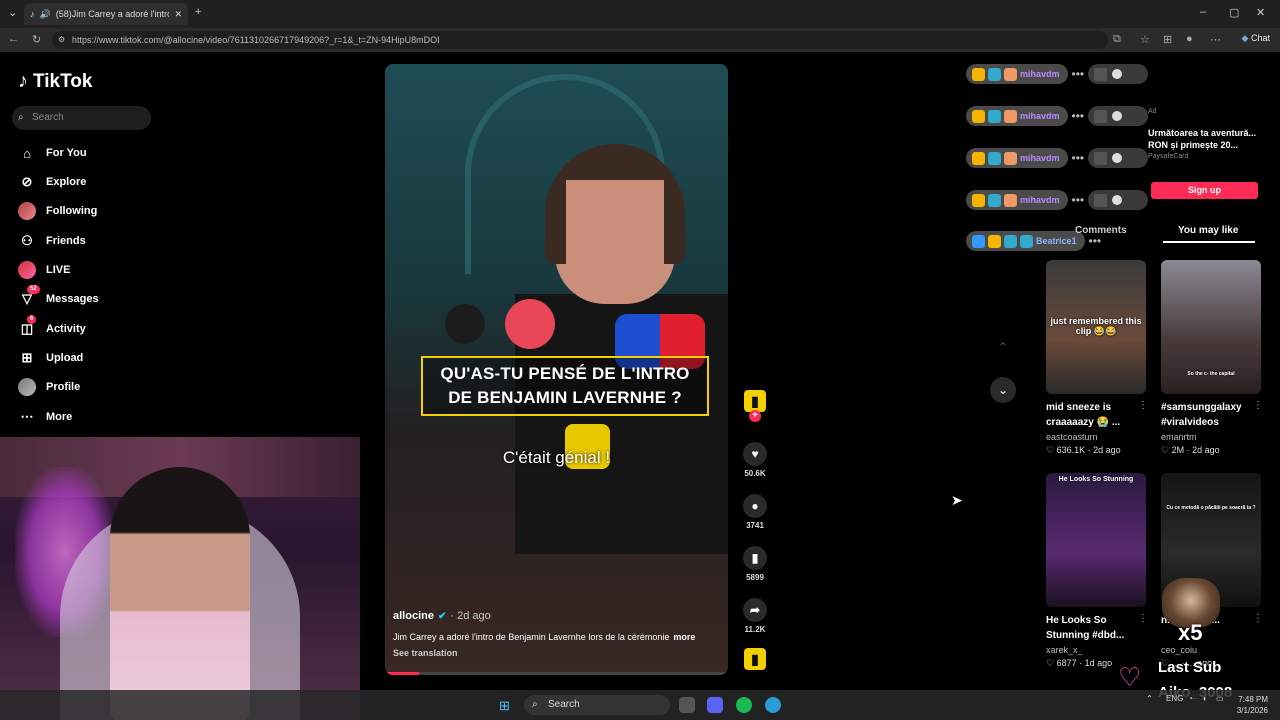 The height and width of the screenshot is (720, 1280). What do you see at coordinates (58, 297) in the screenshot?
I see `sidebar-item-messages: ▽ 52 Messages` at bounding box center [58, 297].